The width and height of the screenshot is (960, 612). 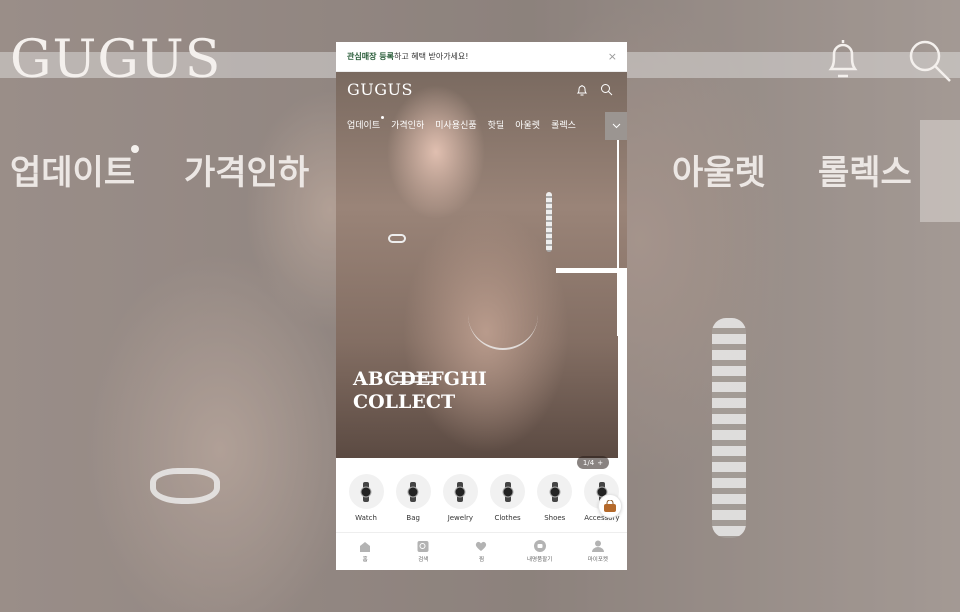 I want to click on hero-frame-line, so click(x=481, y=236).